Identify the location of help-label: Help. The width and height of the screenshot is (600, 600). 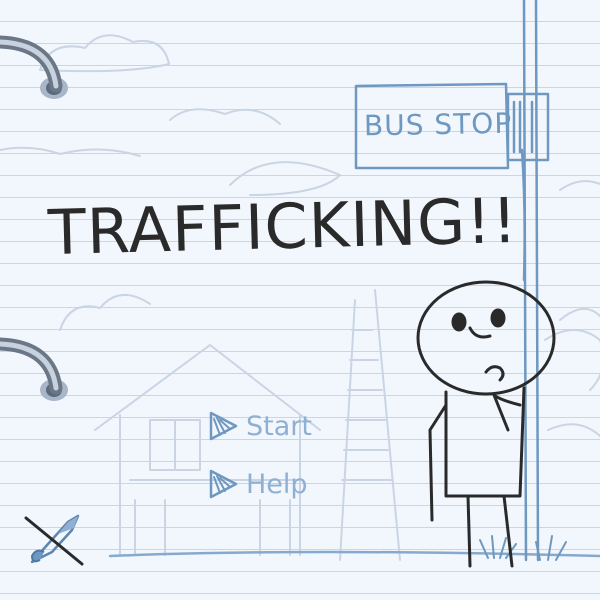
(277, 484).